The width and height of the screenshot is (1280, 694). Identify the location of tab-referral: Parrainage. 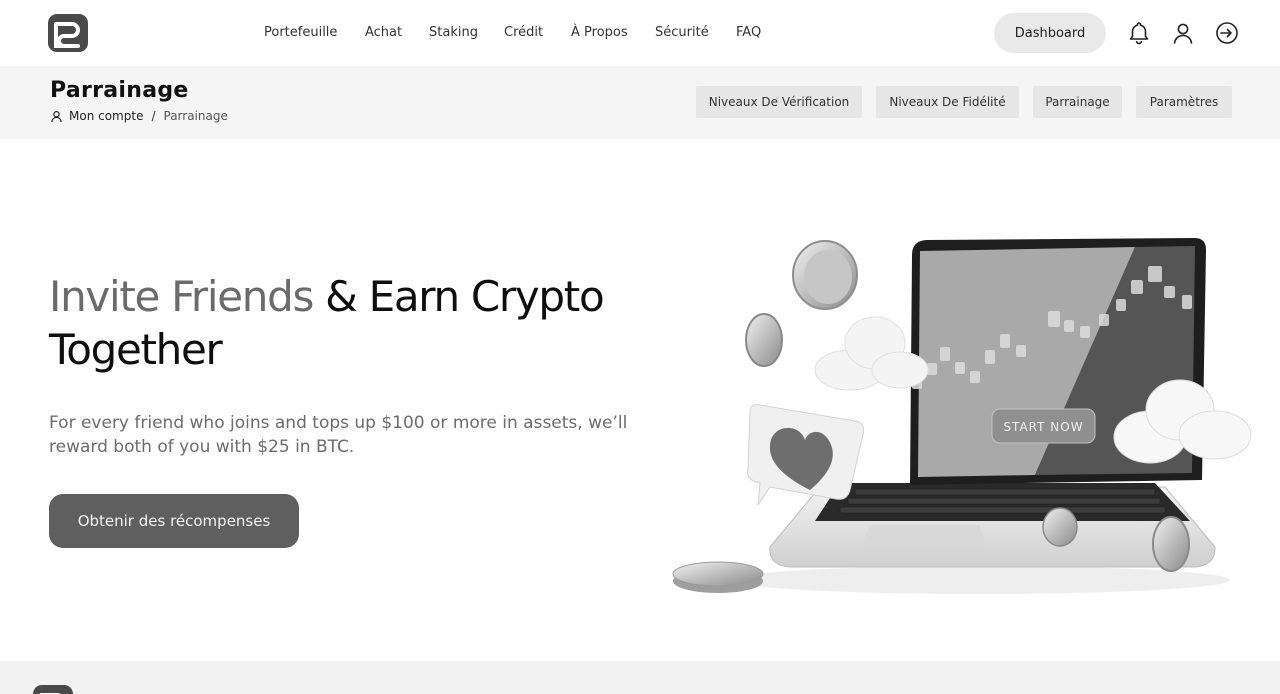
(1077, 102).